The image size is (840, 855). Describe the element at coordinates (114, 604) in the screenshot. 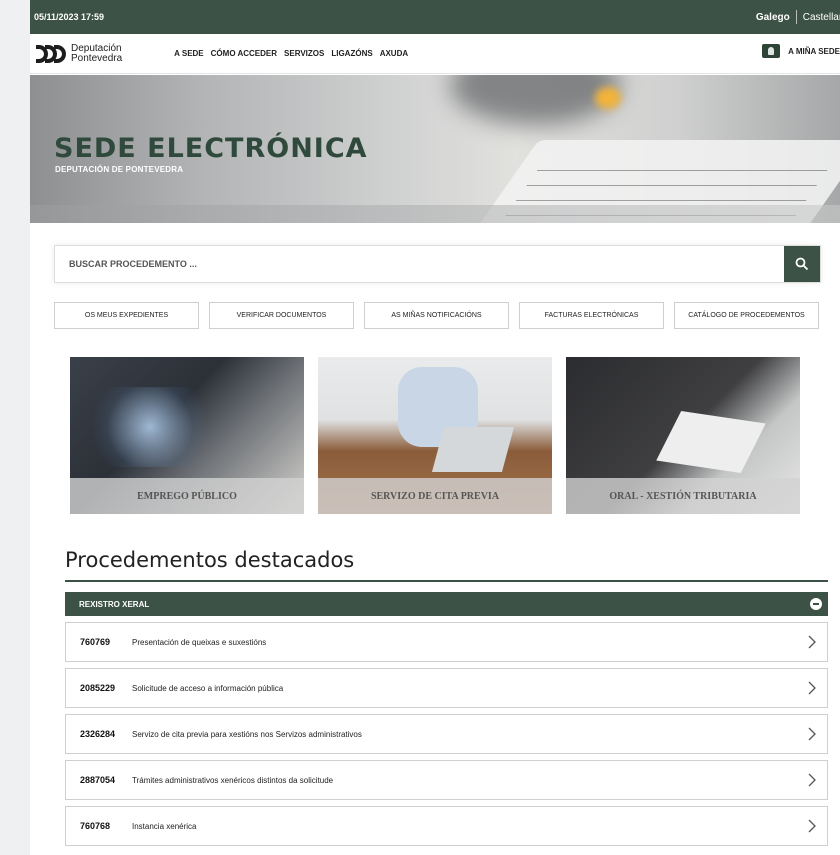

I see `accordion-title: REXISTRO XERAL` at that location.